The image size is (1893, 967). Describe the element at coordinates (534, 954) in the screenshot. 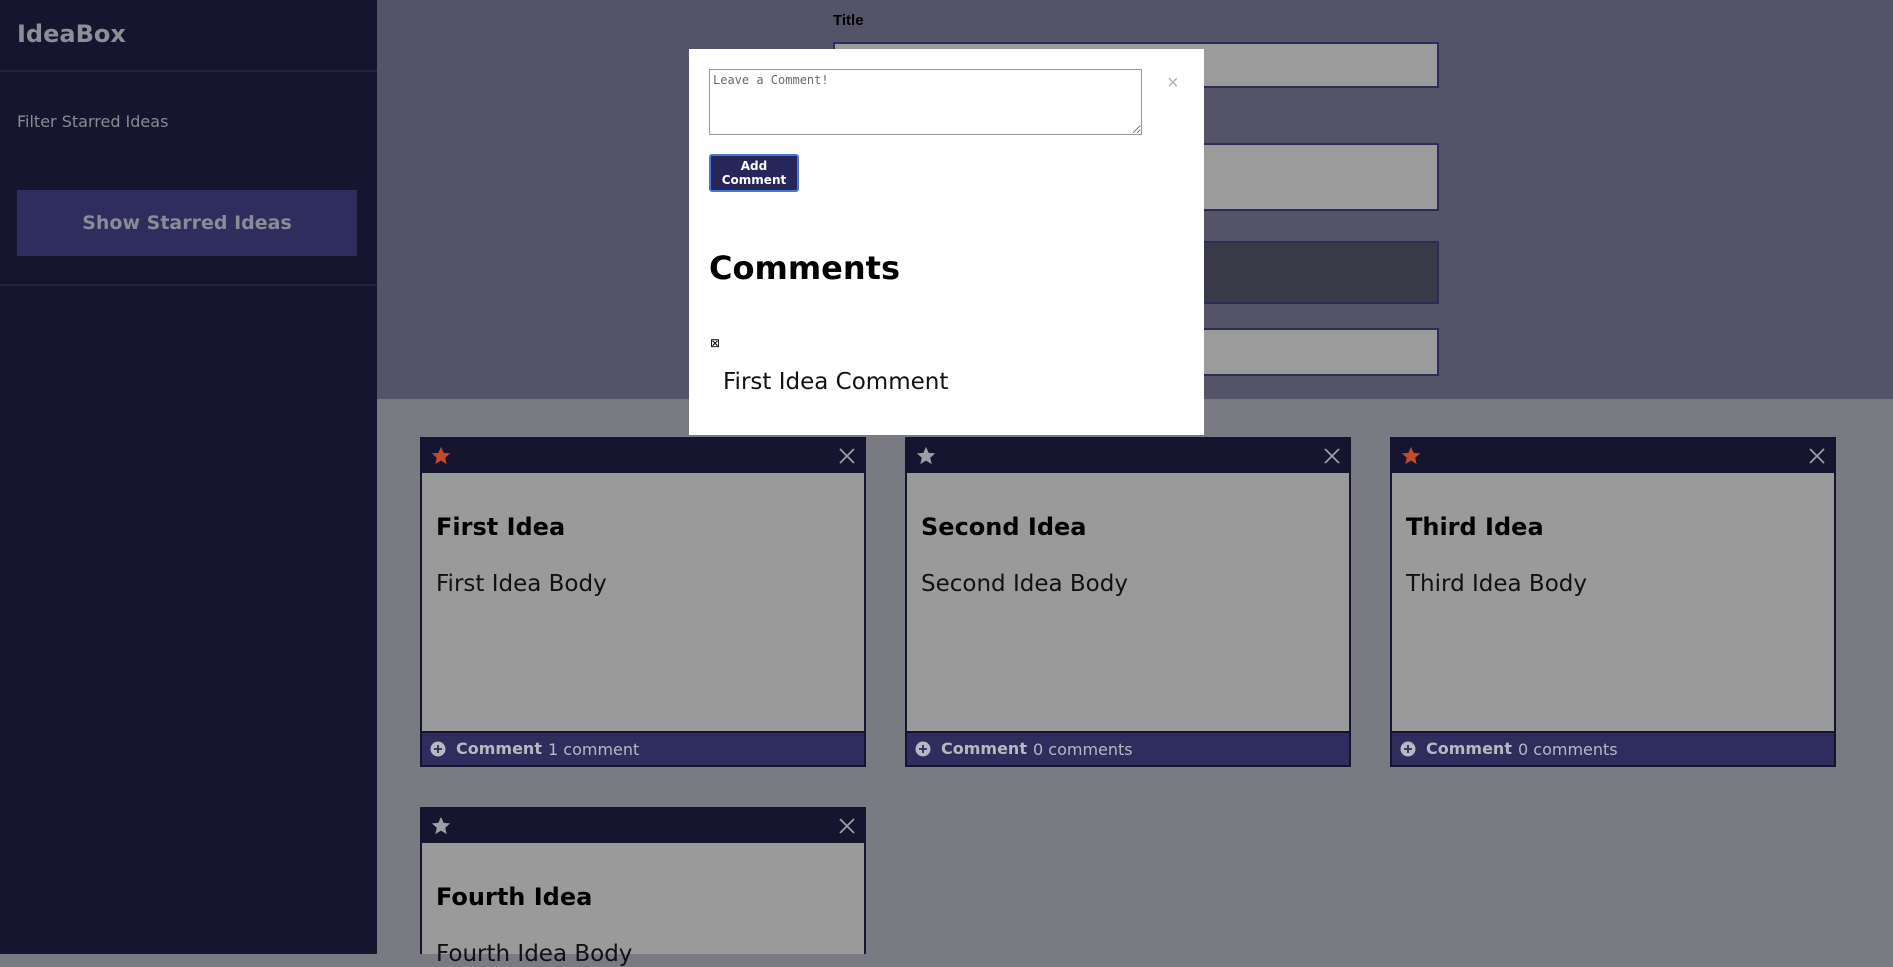

I see `idea-body: Fourth Idea Body` at that location.